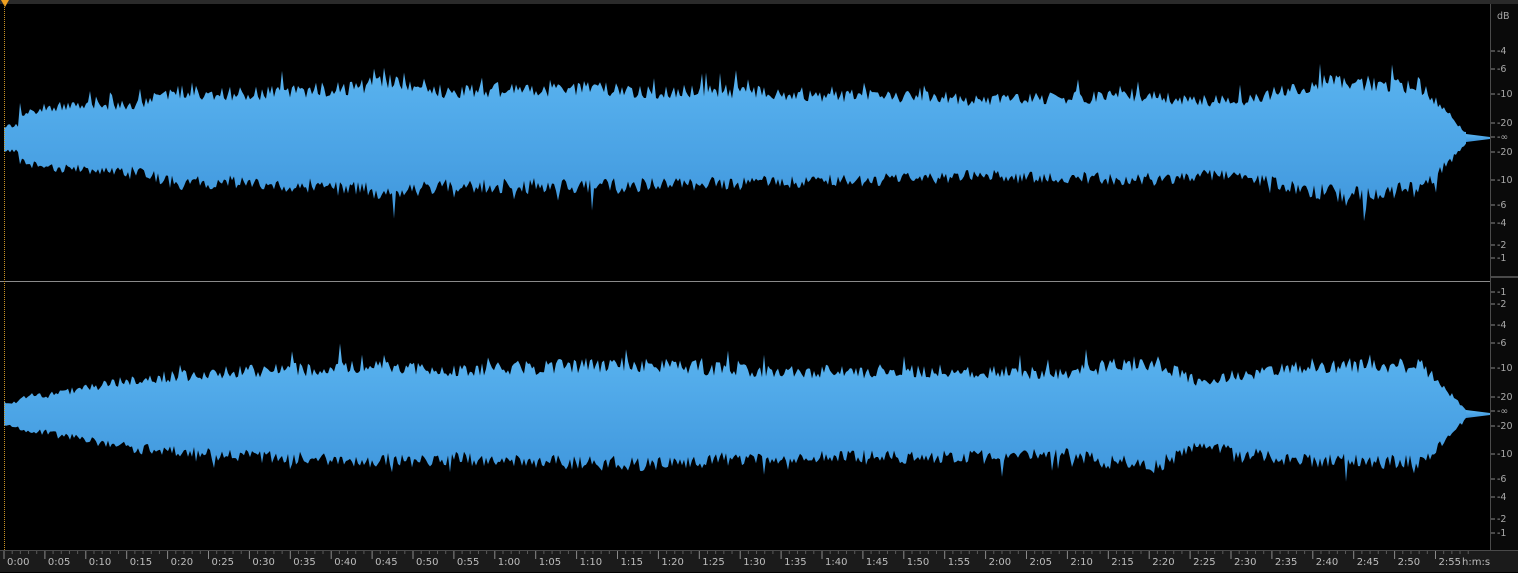  I want to click on time-label: 0:05, so click(59, 562).